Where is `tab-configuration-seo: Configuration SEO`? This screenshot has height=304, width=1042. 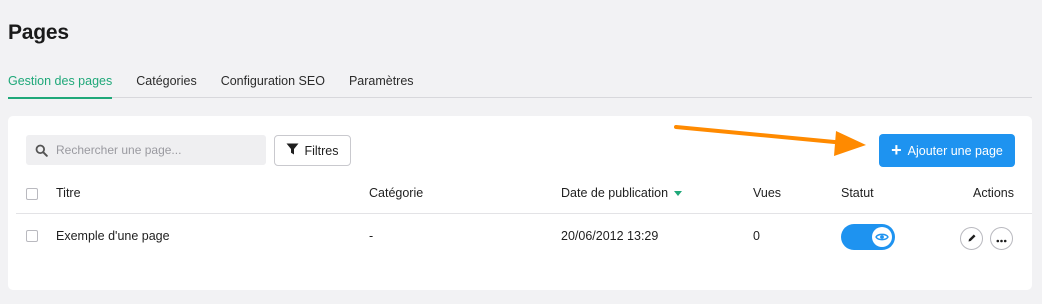
tab-configuration-seo: Configuration SEO is located at coordinates (273, 81).